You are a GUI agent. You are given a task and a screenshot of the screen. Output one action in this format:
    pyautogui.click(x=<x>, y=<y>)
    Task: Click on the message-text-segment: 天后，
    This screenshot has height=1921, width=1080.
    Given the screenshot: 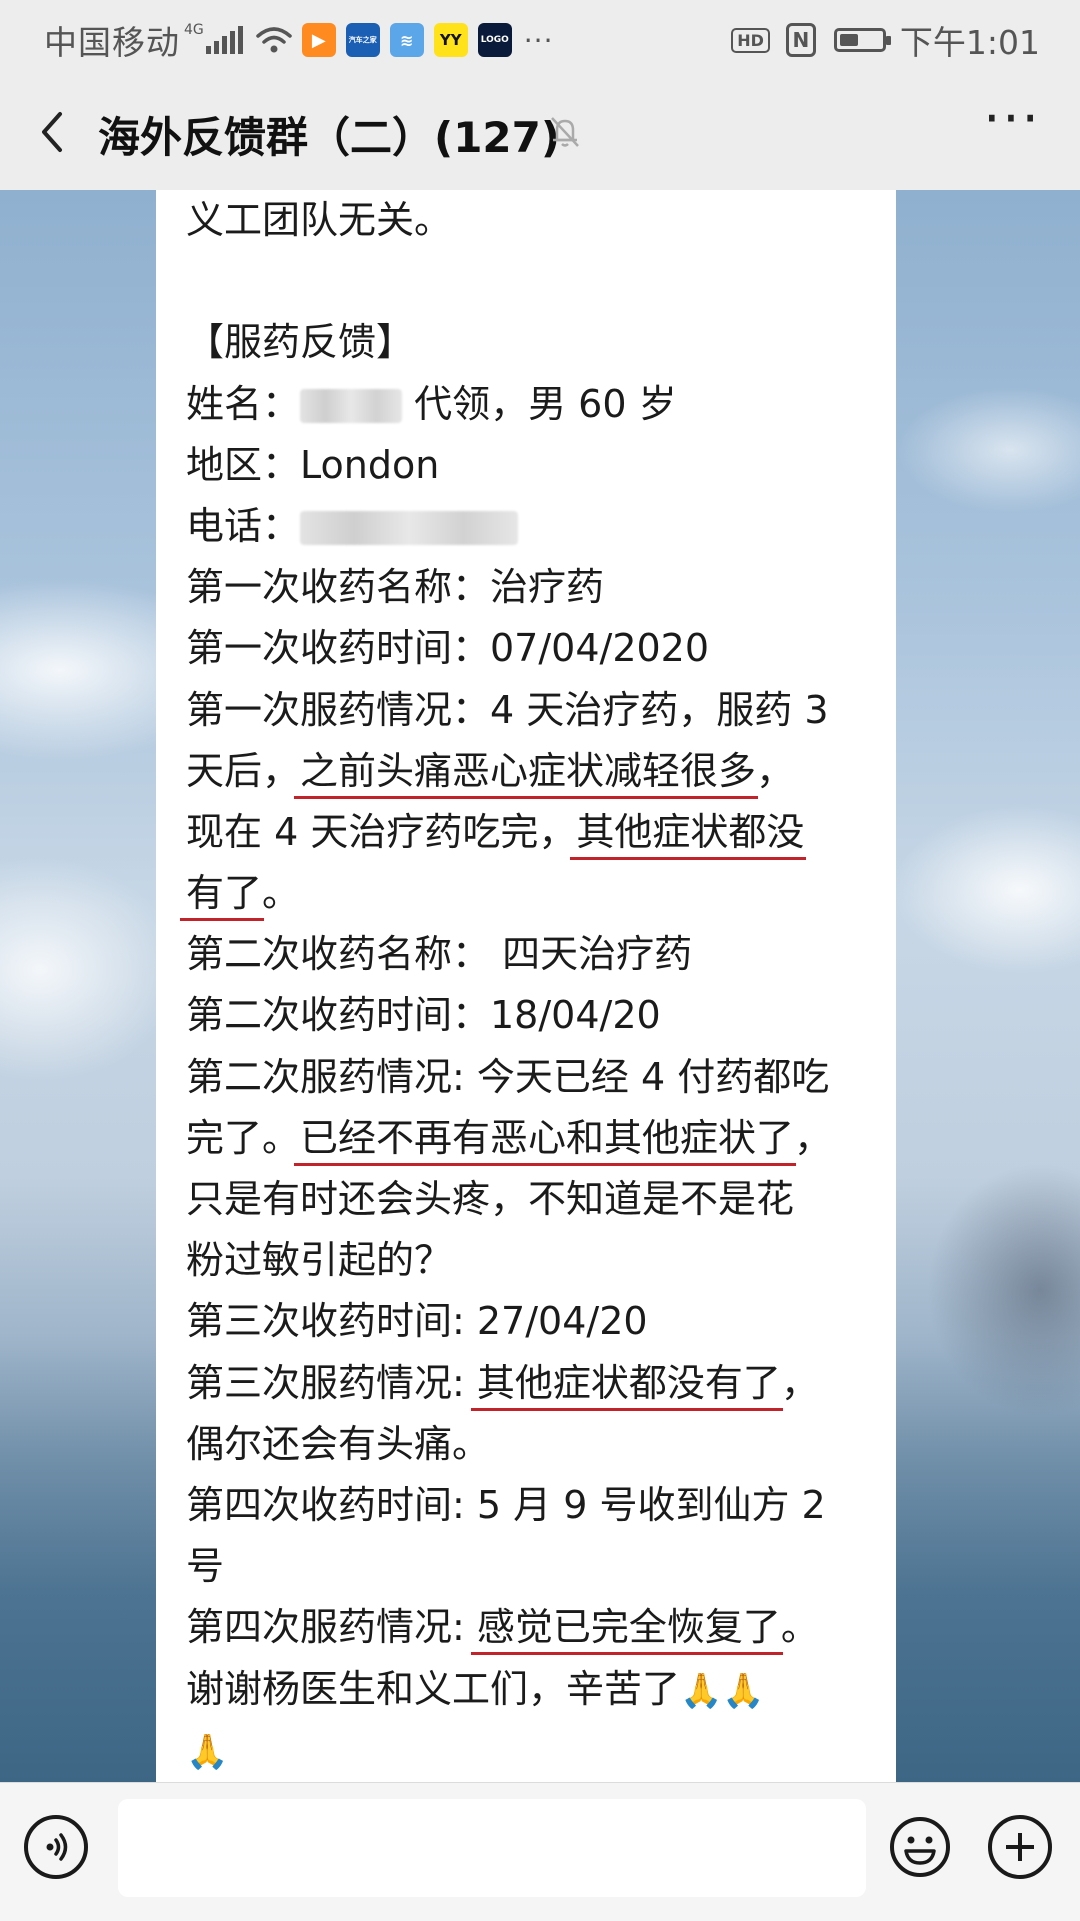 What is the action you would take?
    pyautogui.click(x=243, y=770)
    